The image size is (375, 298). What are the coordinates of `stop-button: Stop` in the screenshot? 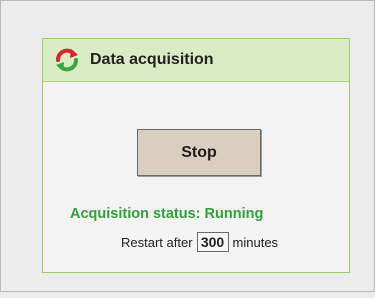 It's located at (199, 152).